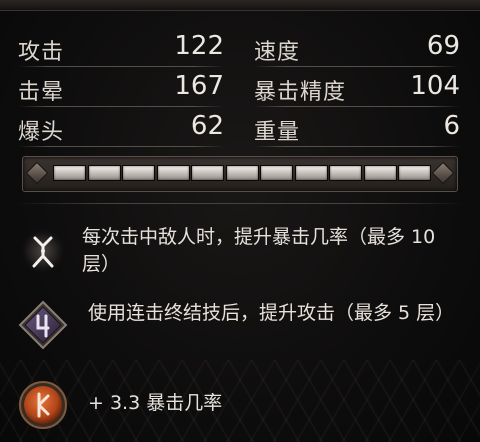  What do you see at coordinates (41, 52) in the screenshot?
I see `stat-label: 攻击` at bounding box center [41, 52].